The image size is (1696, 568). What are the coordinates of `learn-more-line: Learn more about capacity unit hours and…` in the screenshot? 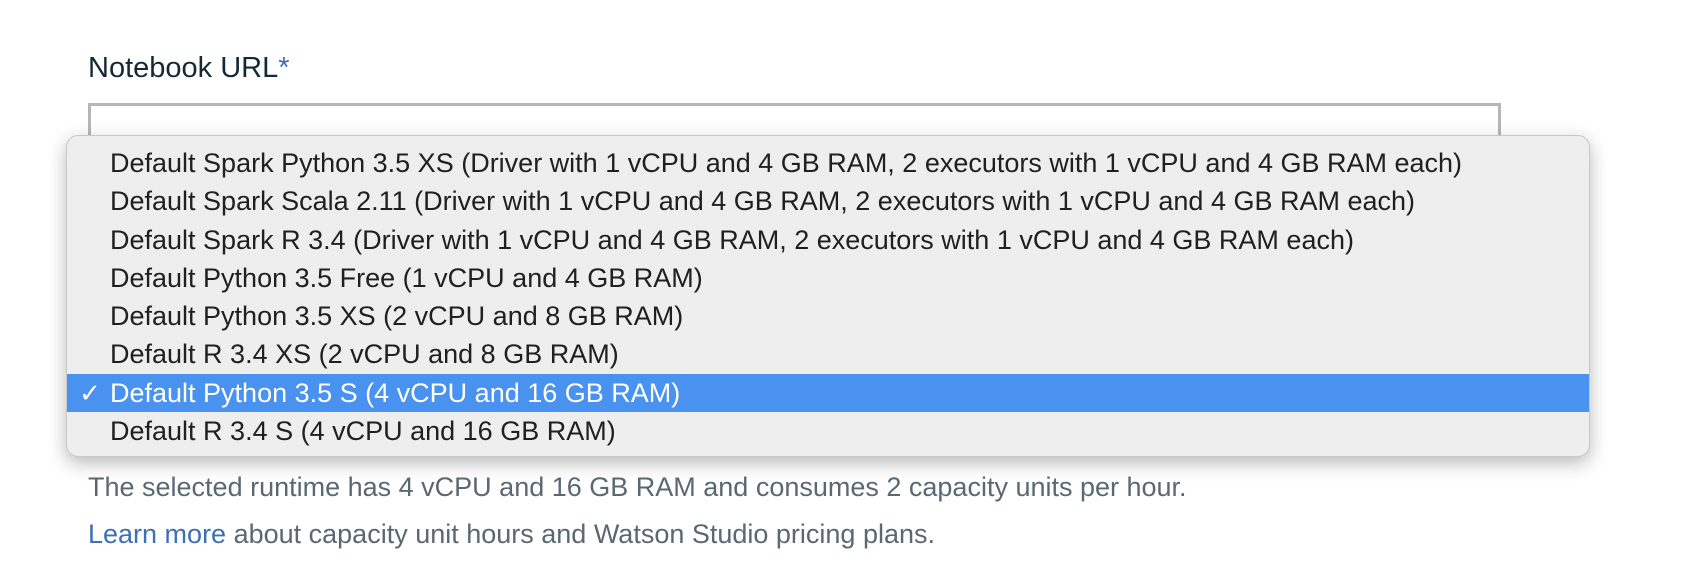 It's located at (511, 534).